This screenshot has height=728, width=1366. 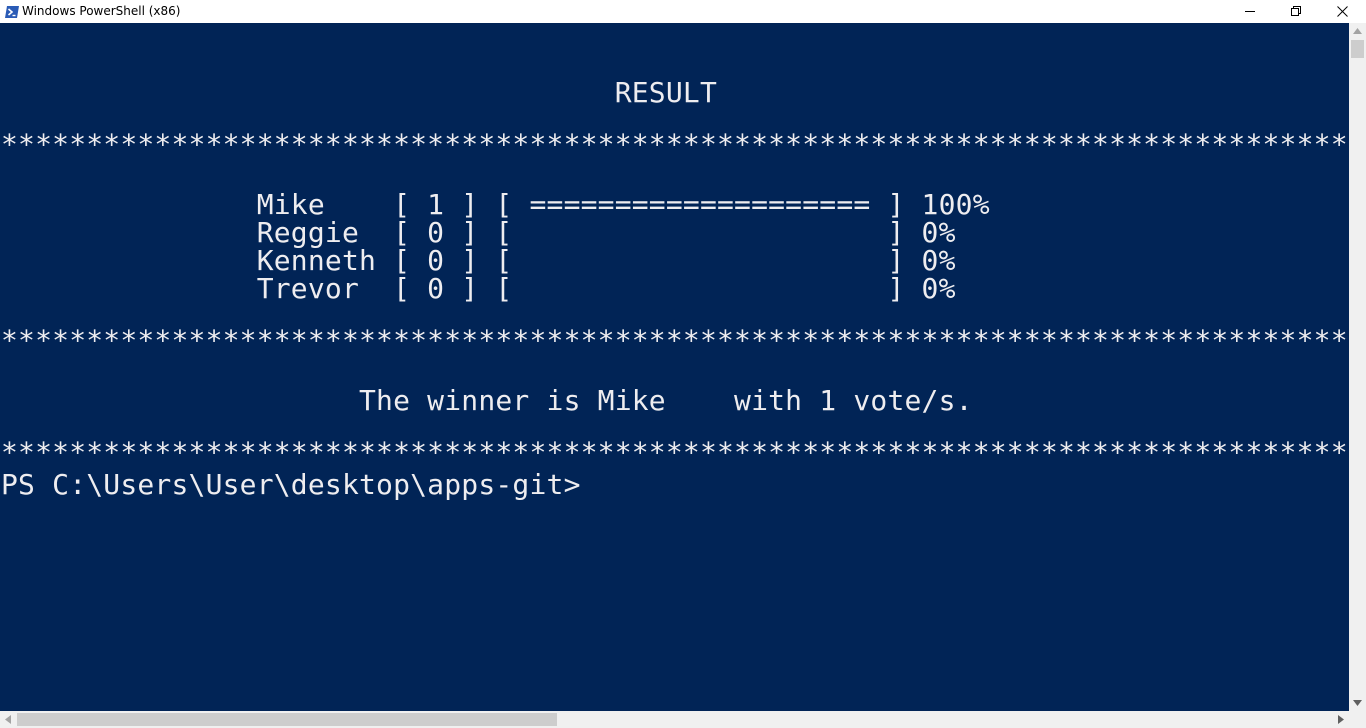 I want to click on scrollbar-corner, so click(x=1357, y=719).